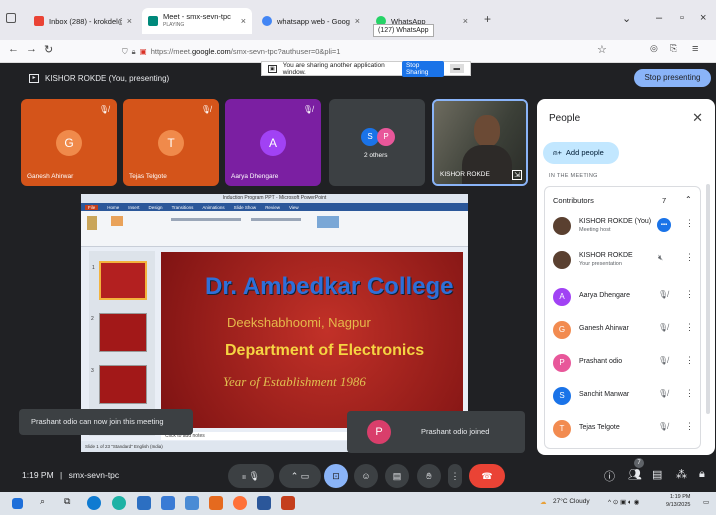 The height and width of the screenshot is (515, 716). Describe the element at coordinates (602, 49) in the screenshot. I see `bookmark-star-icon: ☆` at that location.